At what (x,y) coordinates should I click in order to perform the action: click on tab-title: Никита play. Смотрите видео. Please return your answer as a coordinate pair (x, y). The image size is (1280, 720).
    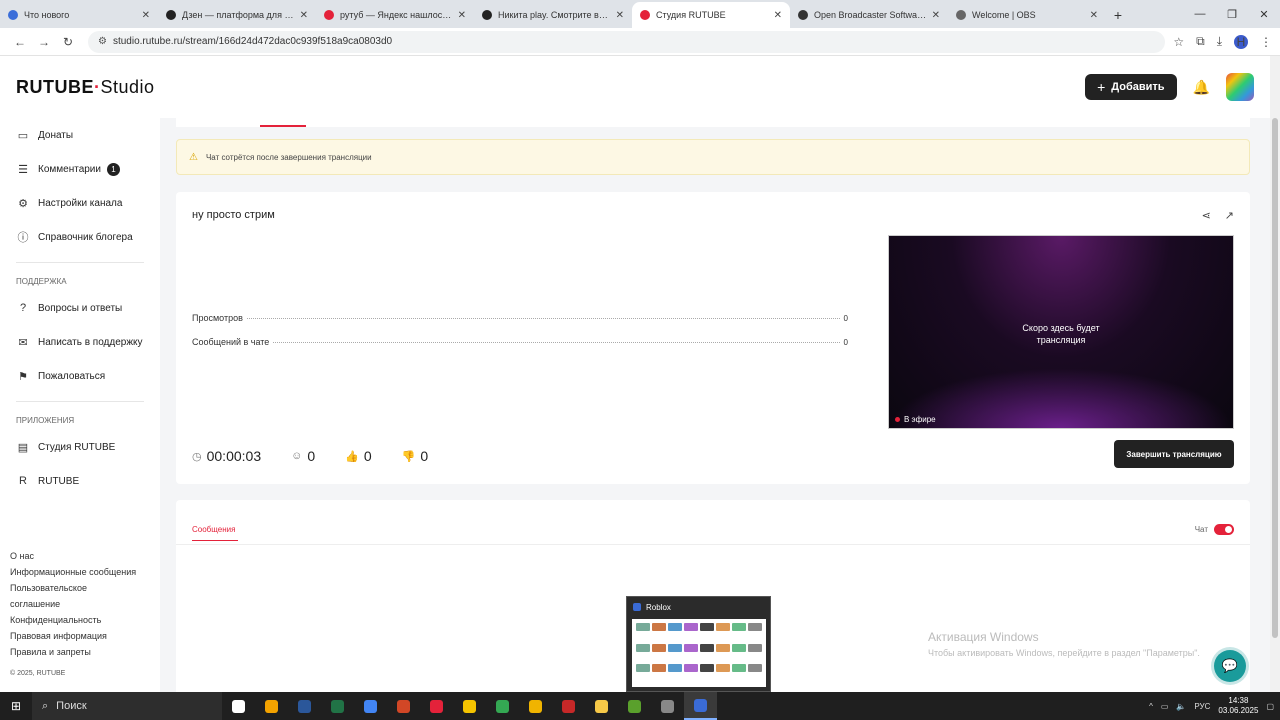
    Looking at the image, I should click on (555, 15).